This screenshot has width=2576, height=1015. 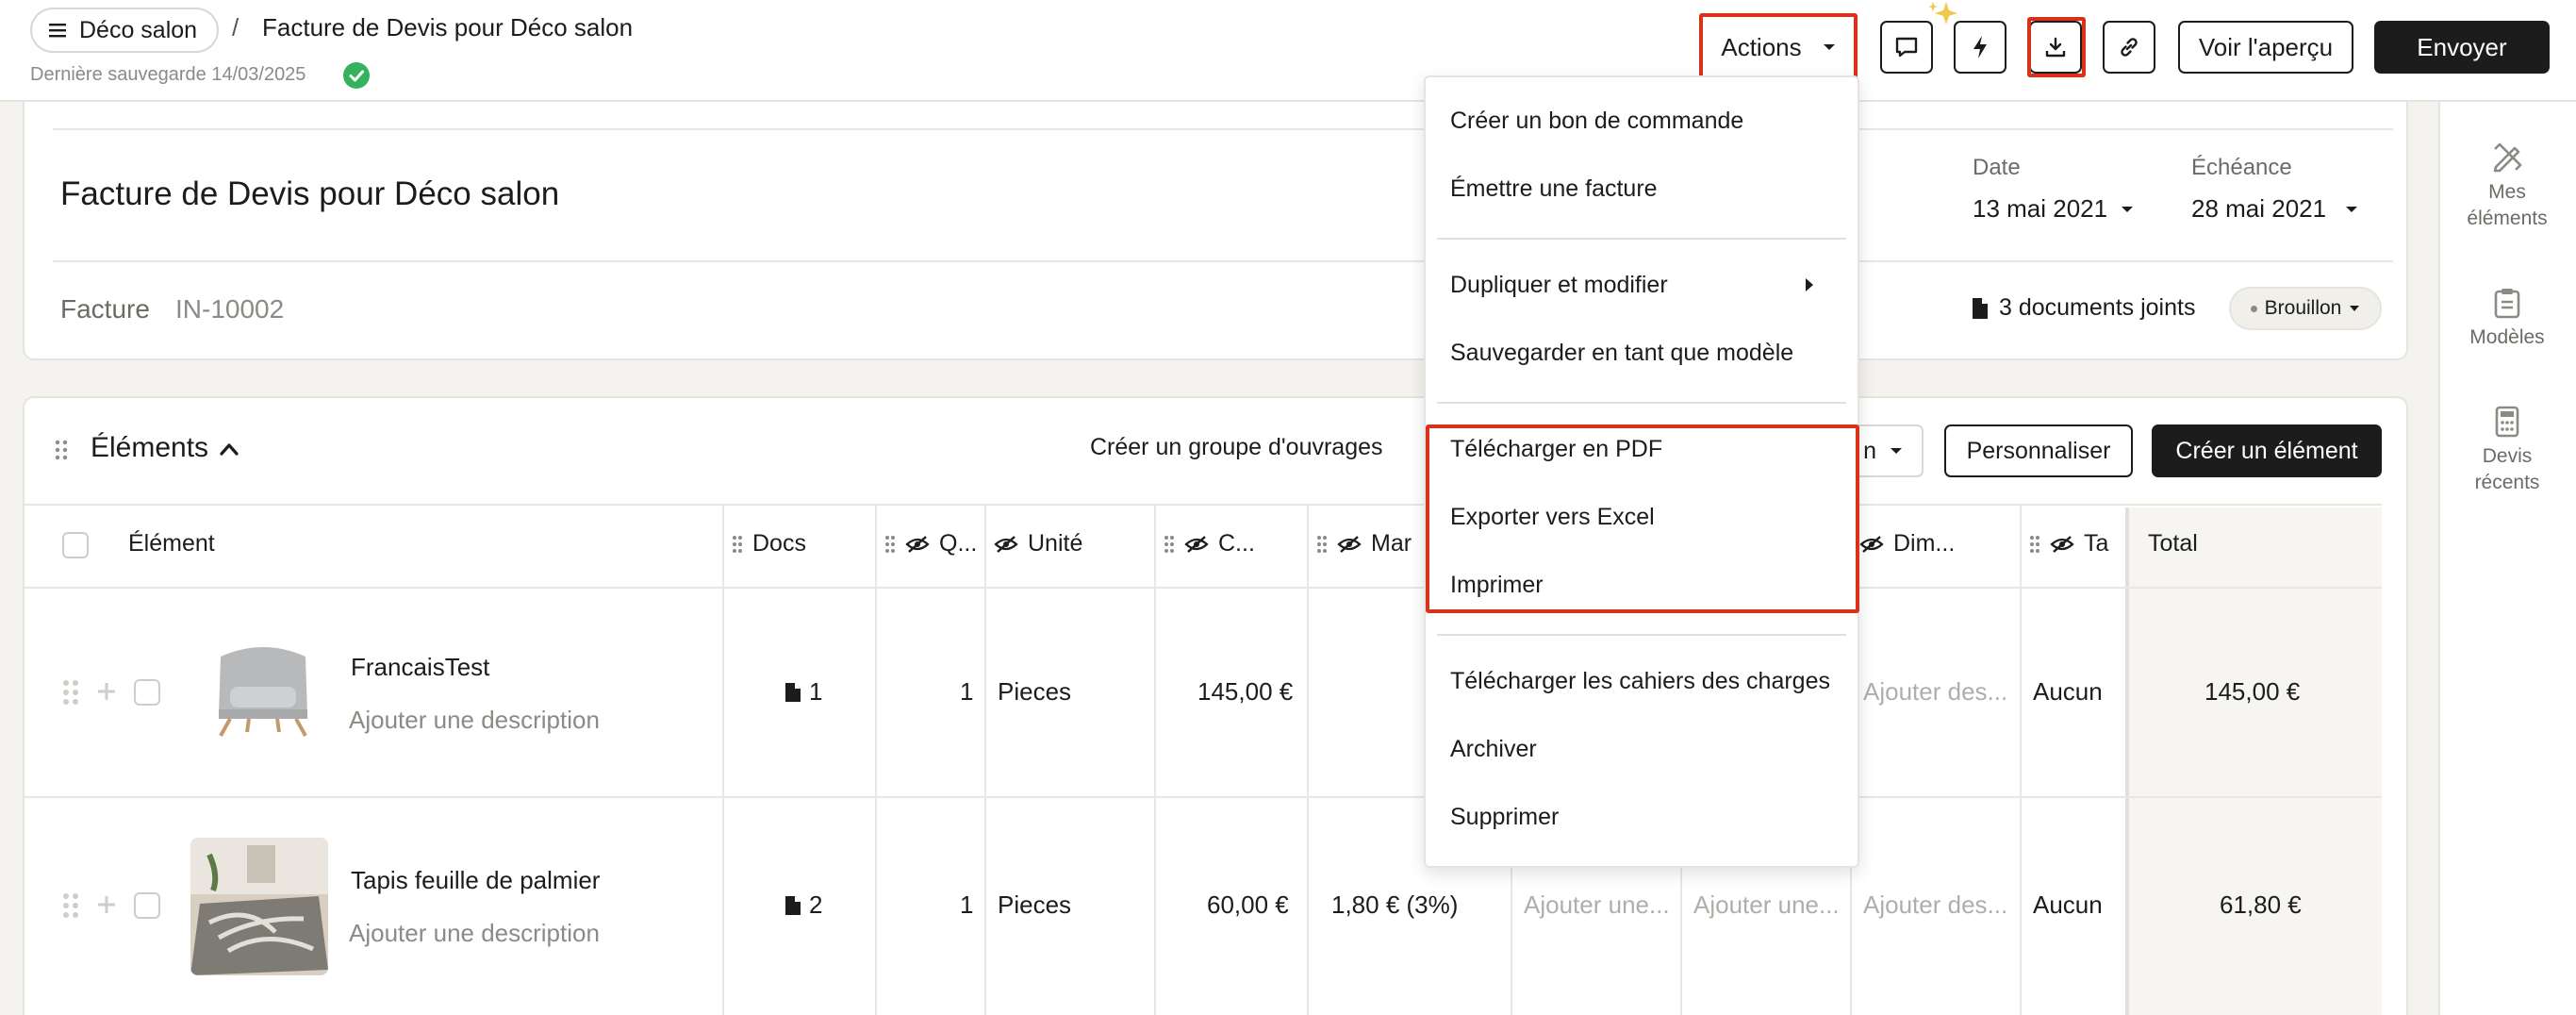 I want to click on rail-modeles: Modèles, so click(x=2507, y=319).